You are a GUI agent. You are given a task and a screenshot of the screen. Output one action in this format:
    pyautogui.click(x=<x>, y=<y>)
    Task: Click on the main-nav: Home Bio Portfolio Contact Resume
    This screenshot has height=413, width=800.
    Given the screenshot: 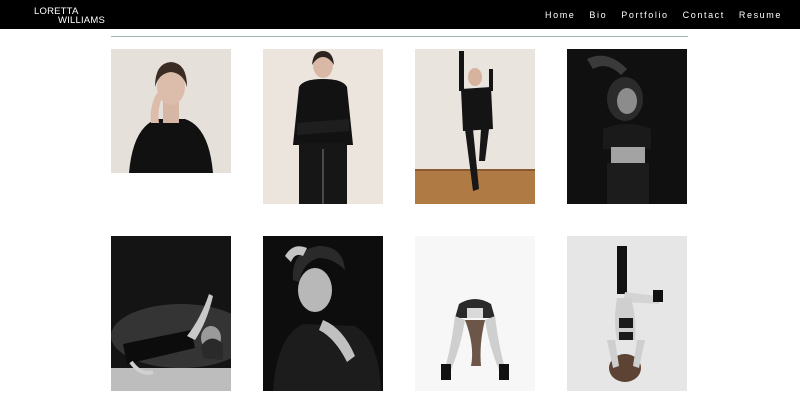 What is the action you would take?
    pyautogui.click(x=663, y=15)
    